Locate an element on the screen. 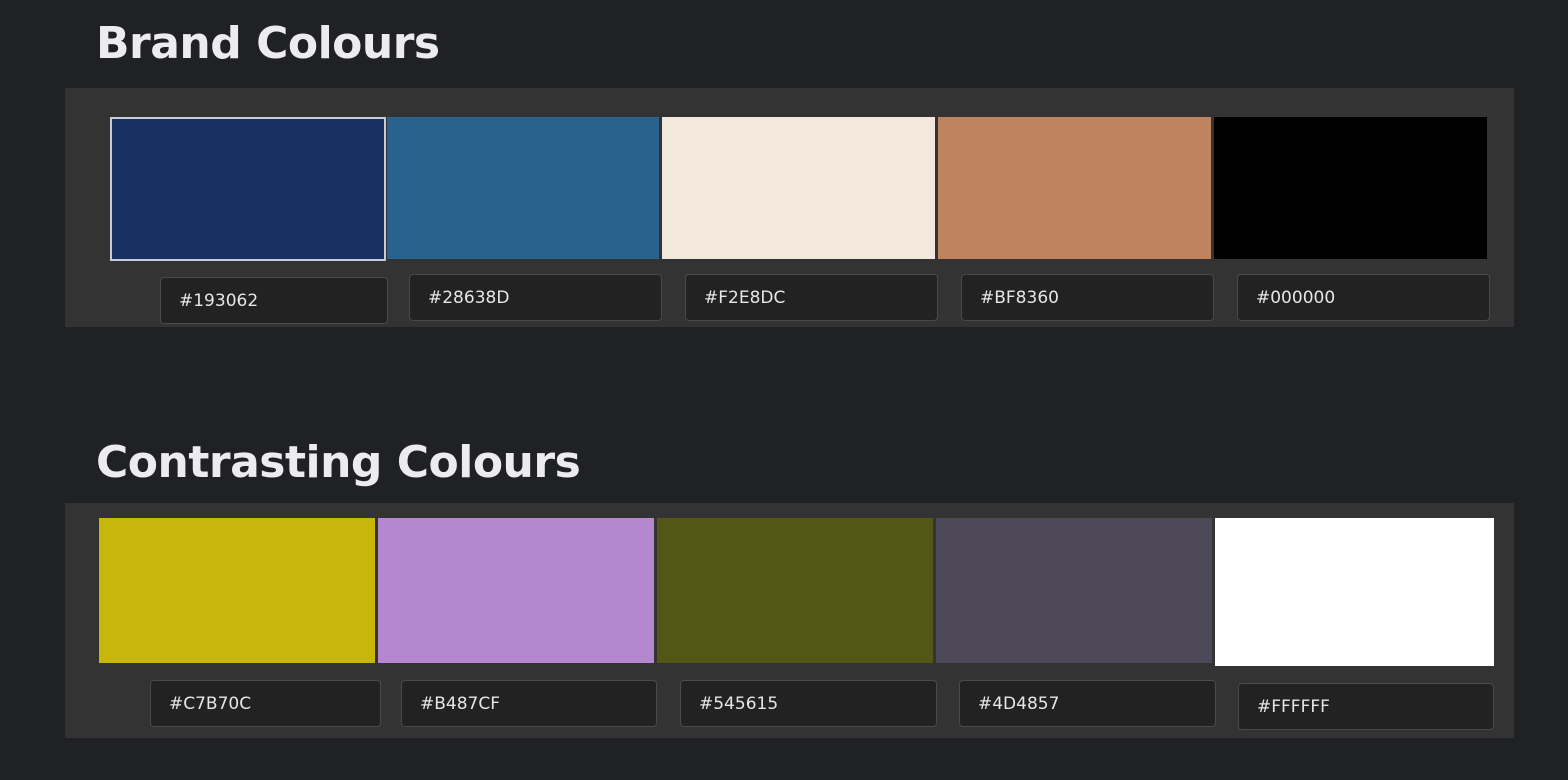 Image resolution: width=1568 pixels, height=780 pixels. contrasting-hex-input-4: #4D4857 is located at coordinates (1087, 703).